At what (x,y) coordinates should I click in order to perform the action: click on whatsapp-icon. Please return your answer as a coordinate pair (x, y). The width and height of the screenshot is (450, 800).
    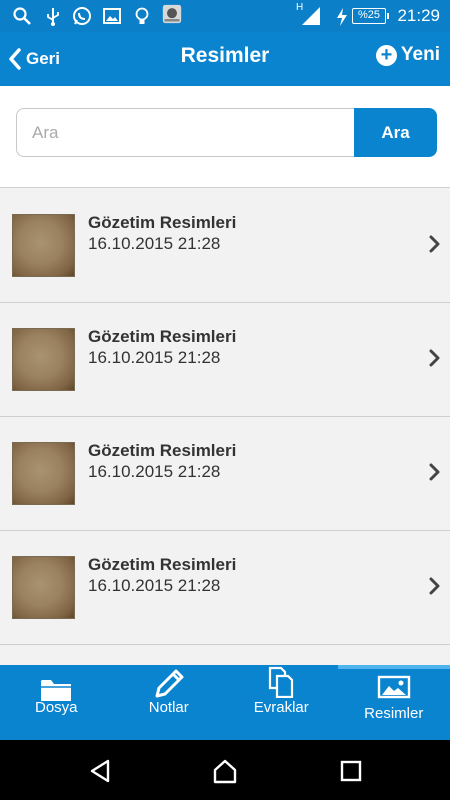
    Looking at the image, I should click on (82, 16).